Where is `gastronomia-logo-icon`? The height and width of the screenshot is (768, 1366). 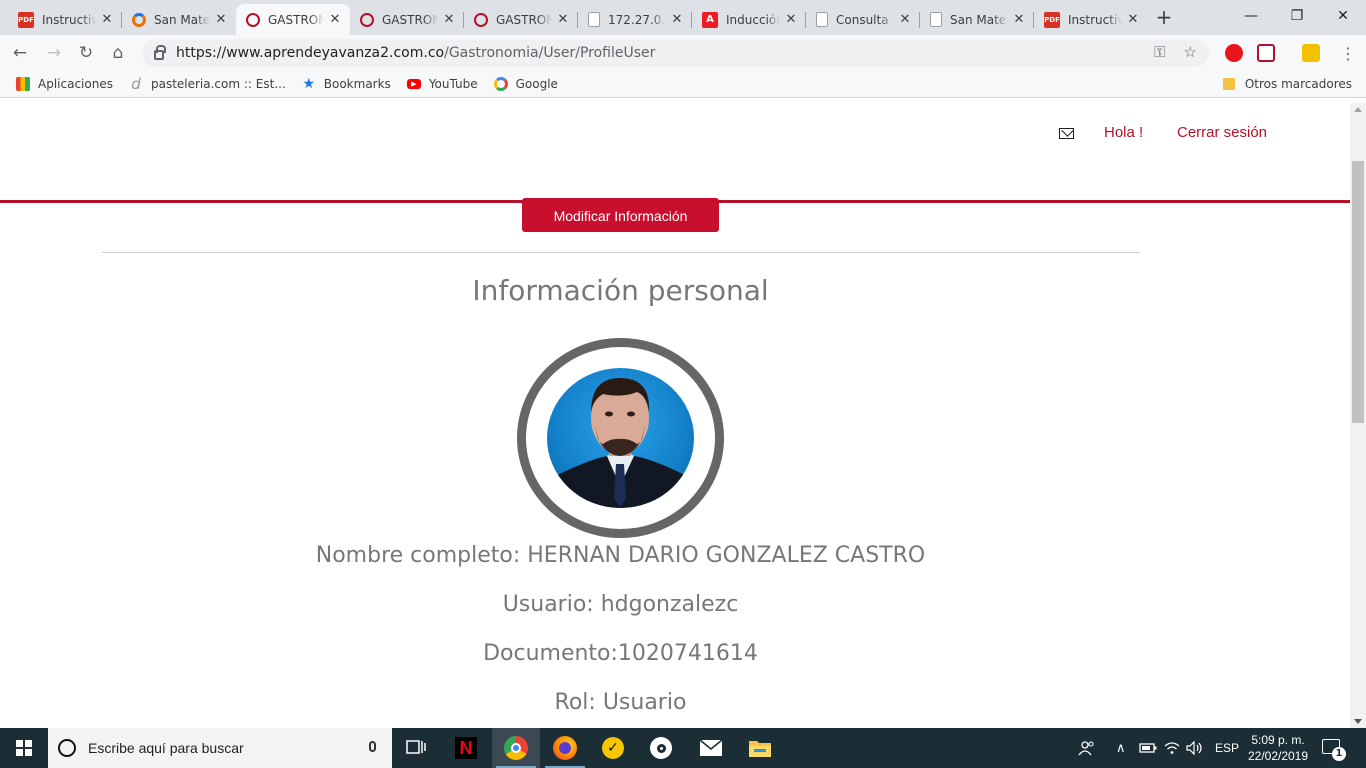 gastronomia-logo-icon is located at coordinates (367, 19).